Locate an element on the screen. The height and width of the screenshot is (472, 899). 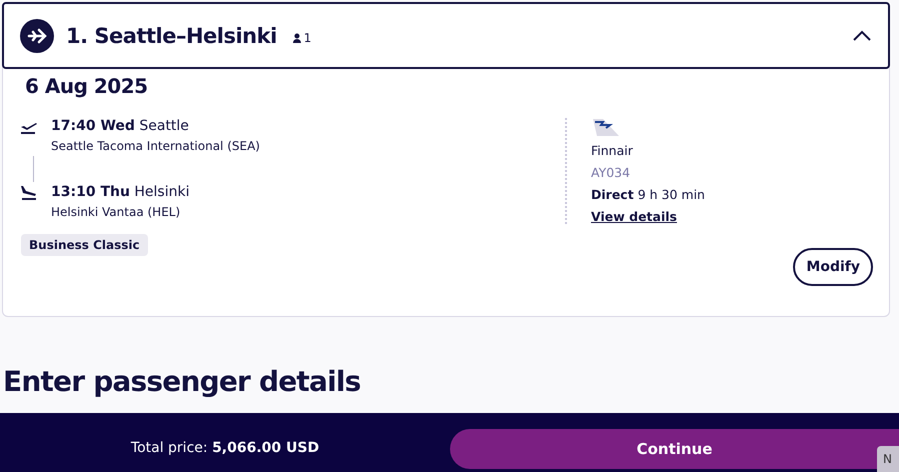
airport-name: Seattle Tacoma International (SEA) is located at coordinates (156, 146).